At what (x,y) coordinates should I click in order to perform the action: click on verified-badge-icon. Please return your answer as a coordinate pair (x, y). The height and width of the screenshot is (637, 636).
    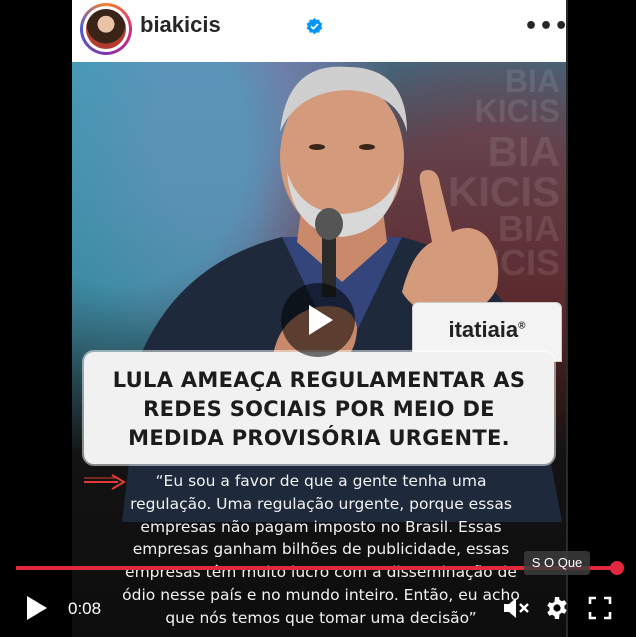
    Looking at the image, I should click on (314, 26).